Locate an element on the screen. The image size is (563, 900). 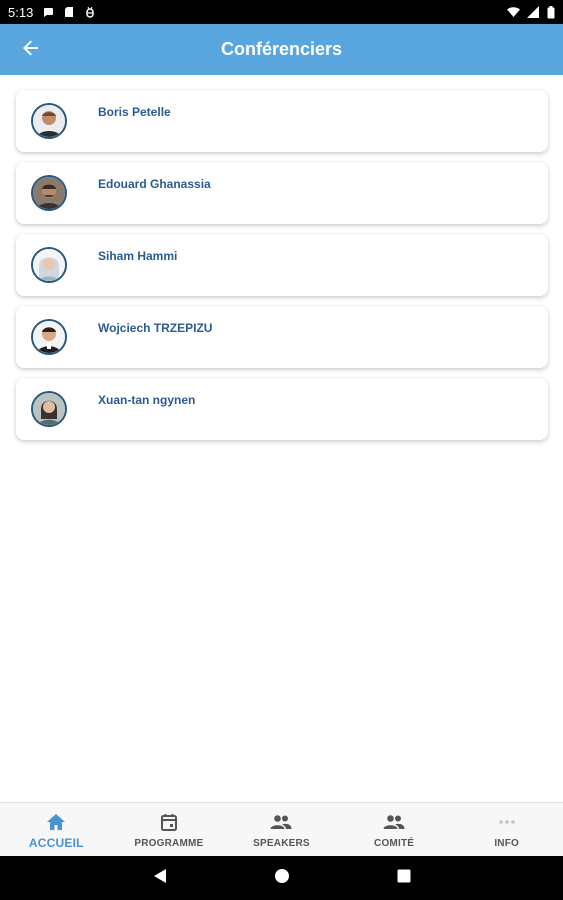
tab-label: COMITÉ is located at coordinates (394, 843).